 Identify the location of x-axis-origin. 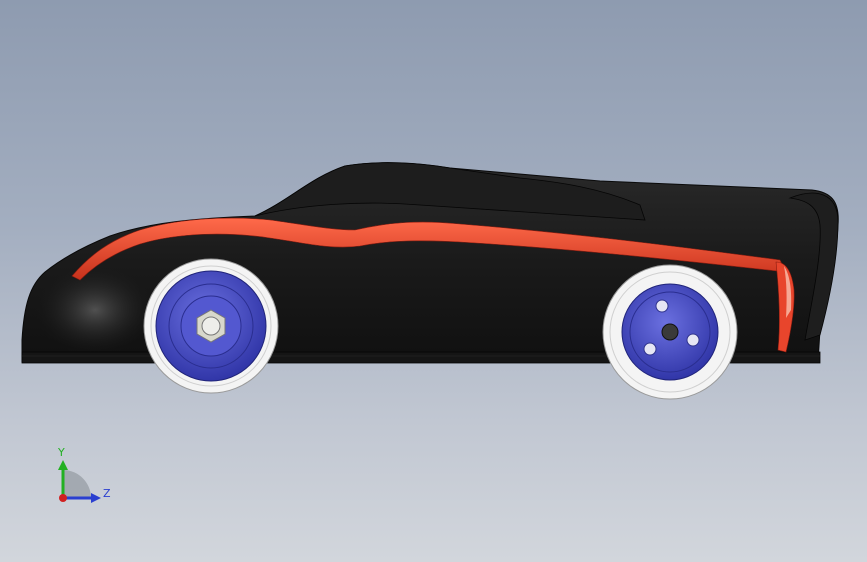
(63, 498).